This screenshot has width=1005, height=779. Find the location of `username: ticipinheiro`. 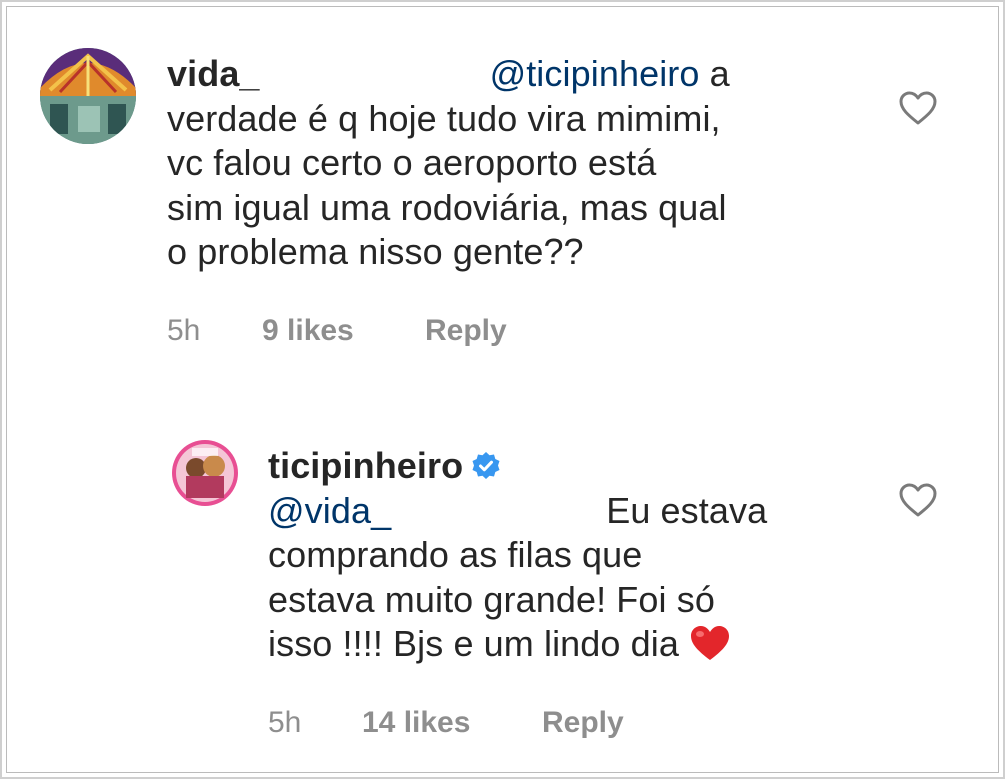

username: ticipinheiro is located at coordinates (365, 465).